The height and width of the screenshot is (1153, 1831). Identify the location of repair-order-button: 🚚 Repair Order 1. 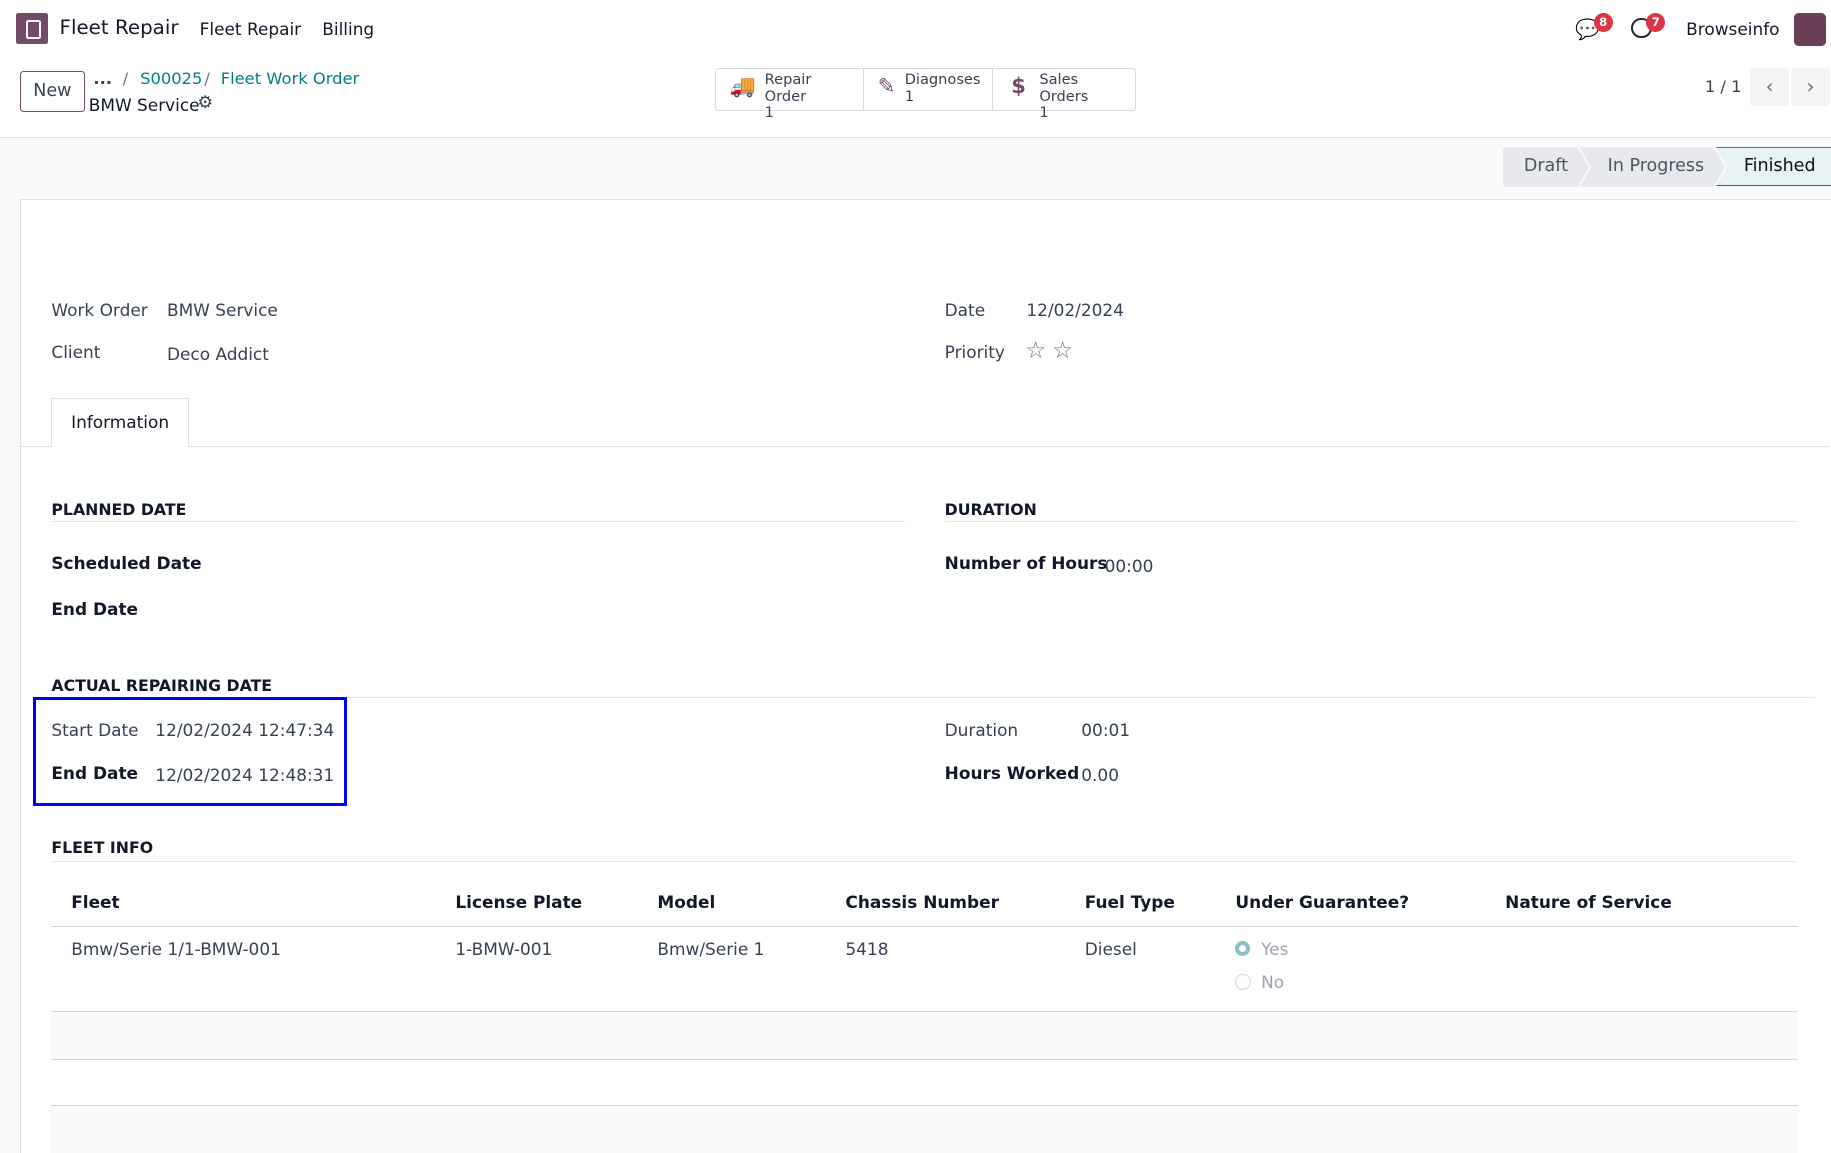
(790, 94).